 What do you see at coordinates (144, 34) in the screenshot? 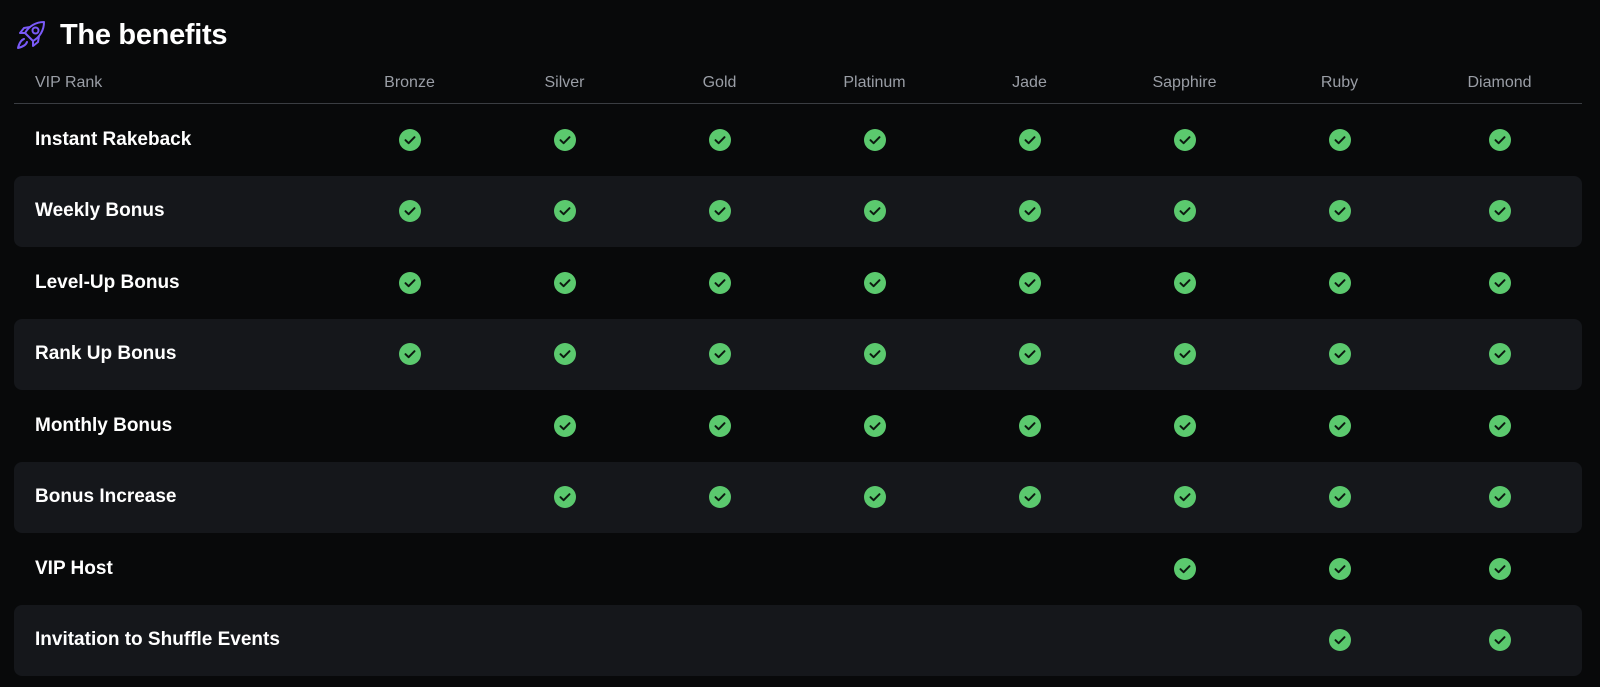
I see `page-title: The benefits` at bounding box center [144, 34].